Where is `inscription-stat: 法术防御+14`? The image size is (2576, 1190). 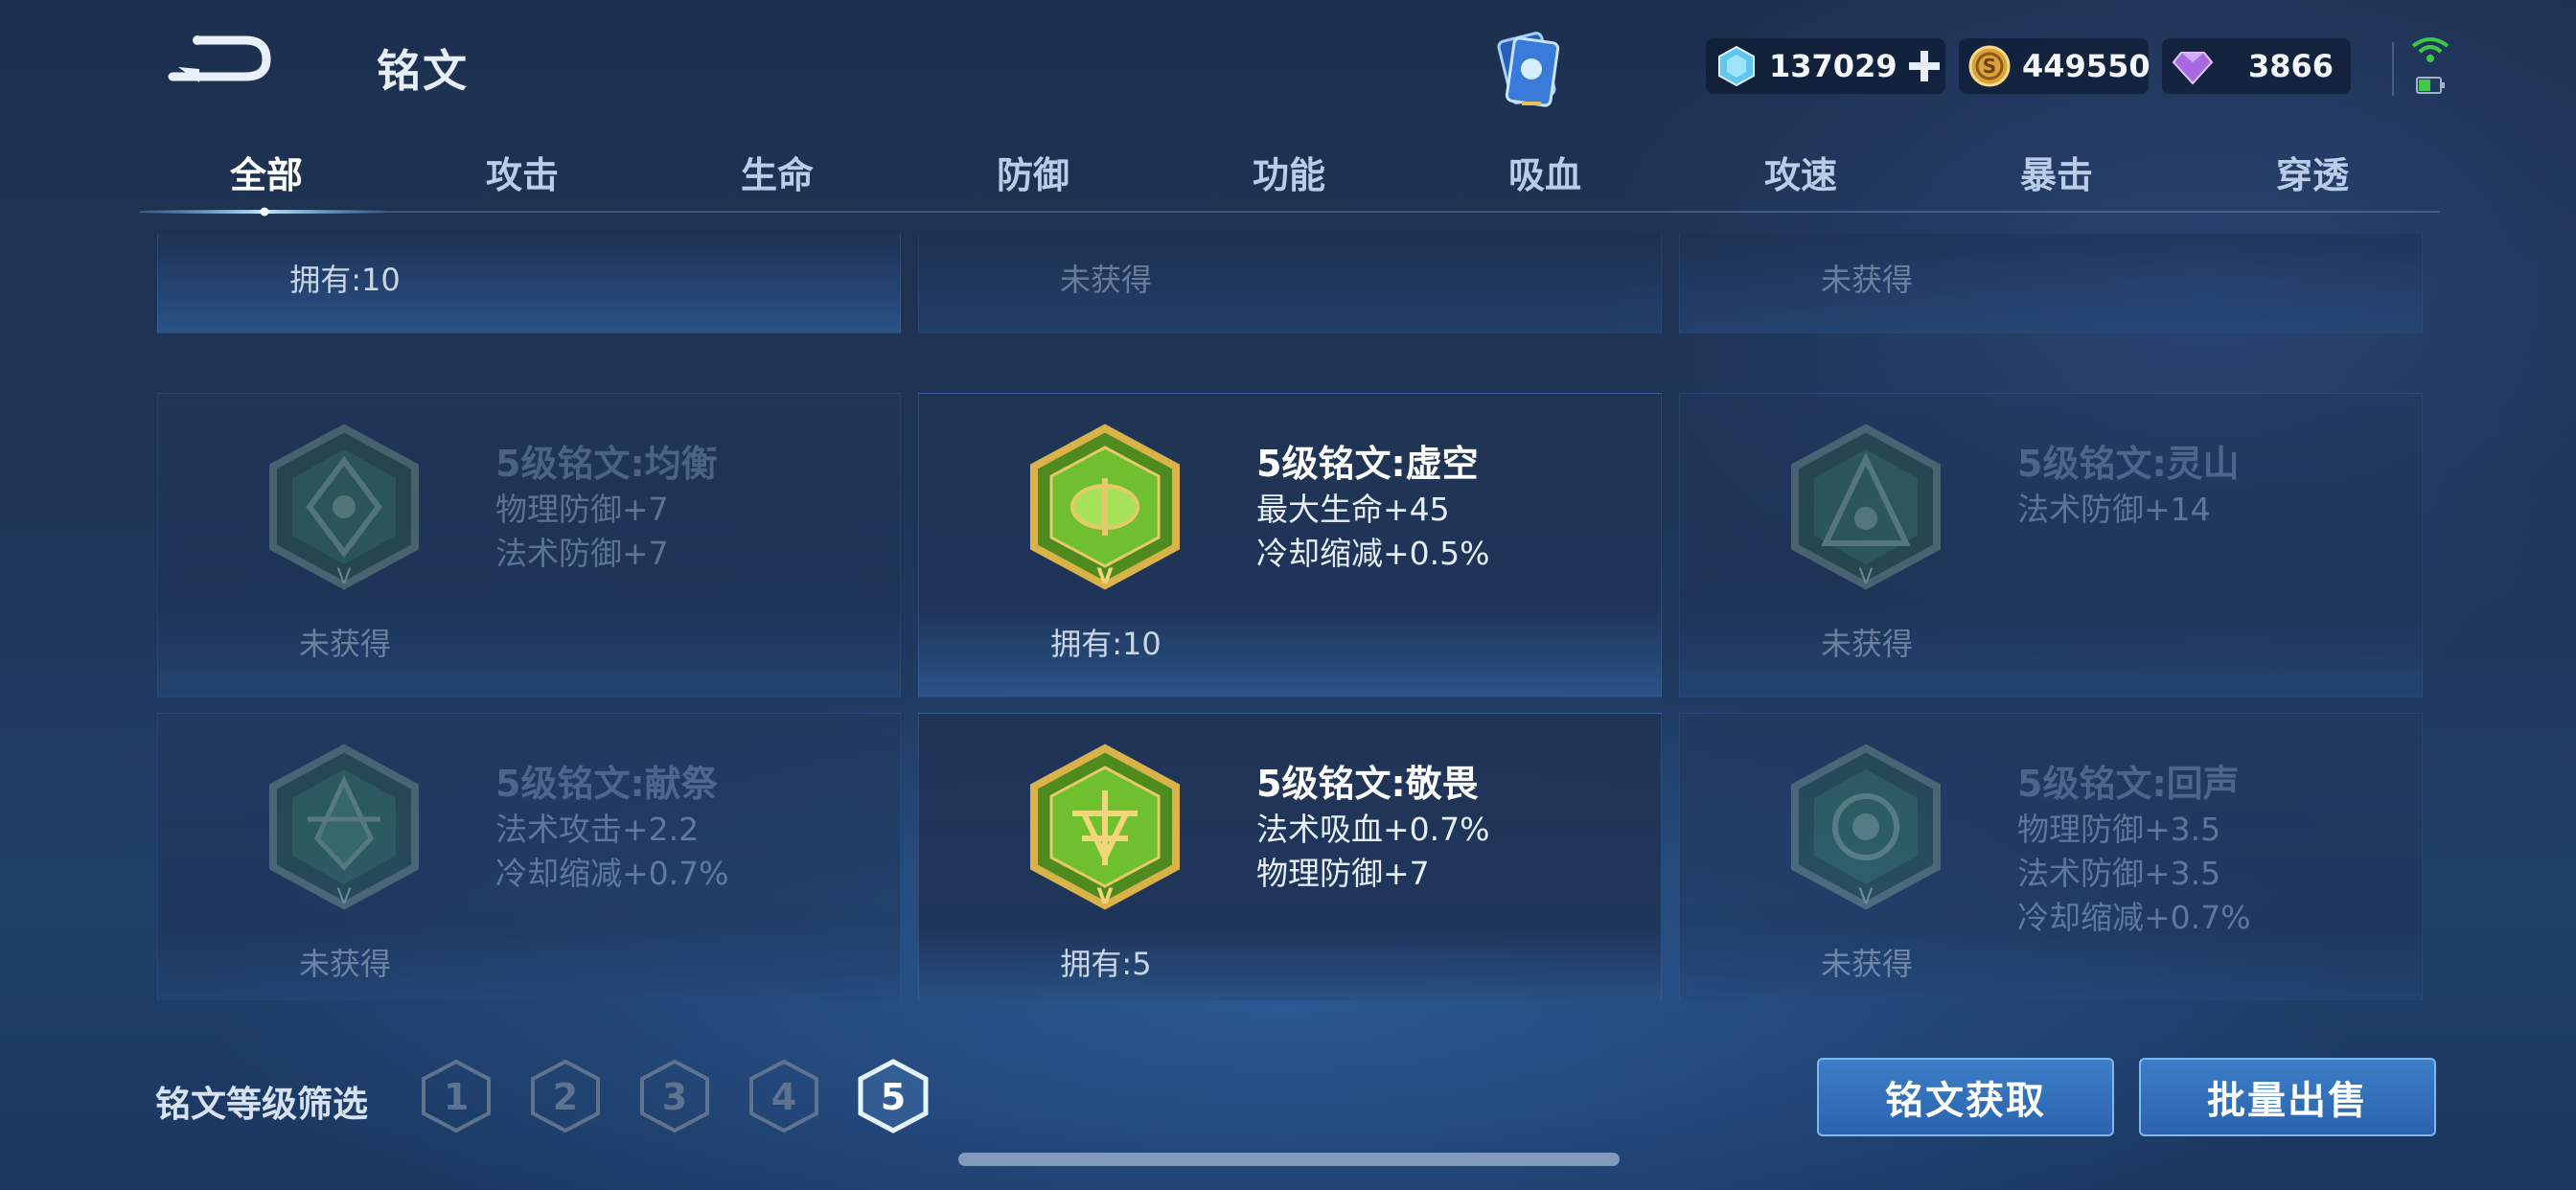
inscription-stat: 法术防御+14 is located at coordinates (2114, 510).